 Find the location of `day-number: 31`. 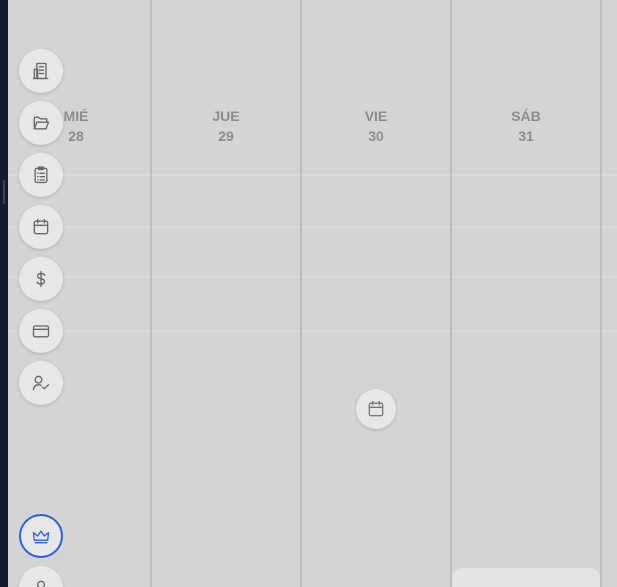

day-number: 31 is located at coordinates (526, 136).